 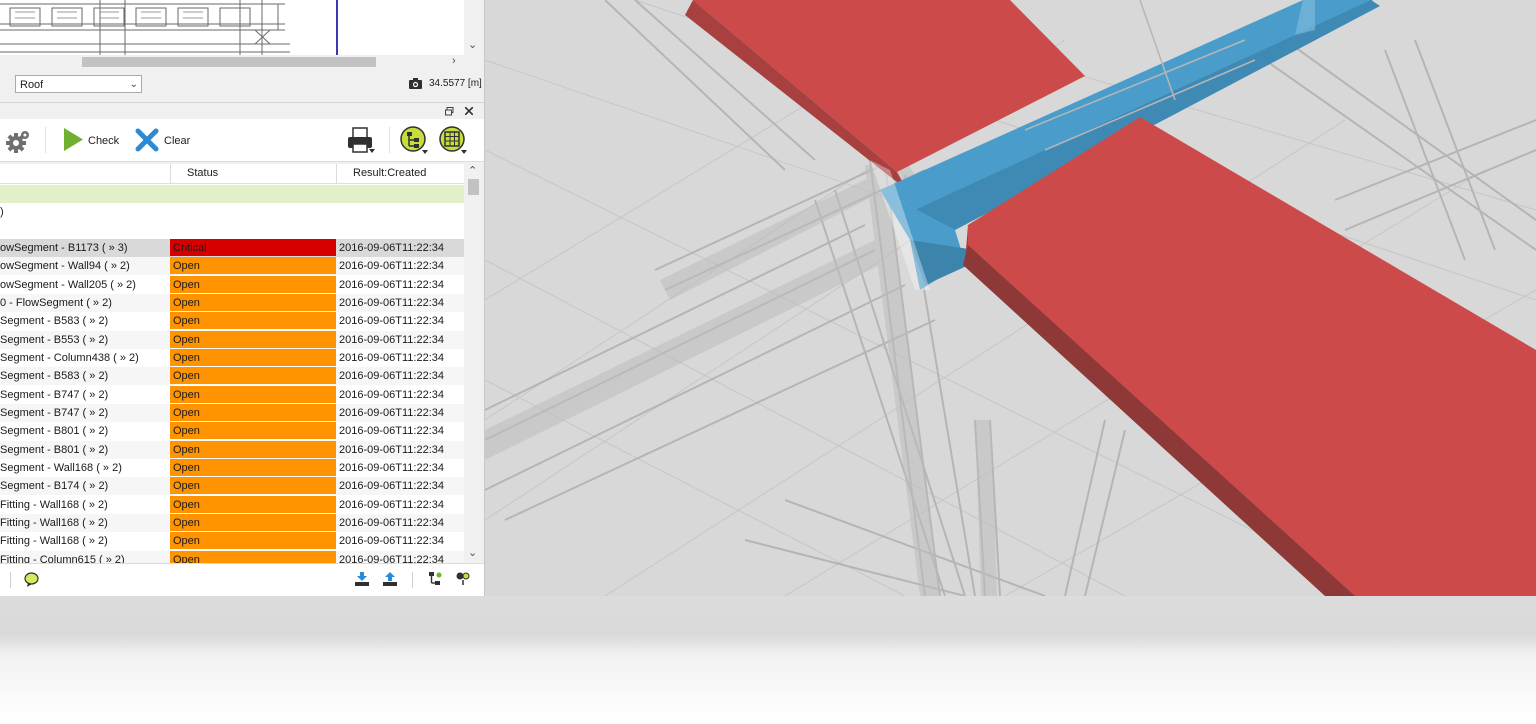 I want to click on clash-name-cell: Segment - Wall168 ( » 2), so click(x=61, y=467).